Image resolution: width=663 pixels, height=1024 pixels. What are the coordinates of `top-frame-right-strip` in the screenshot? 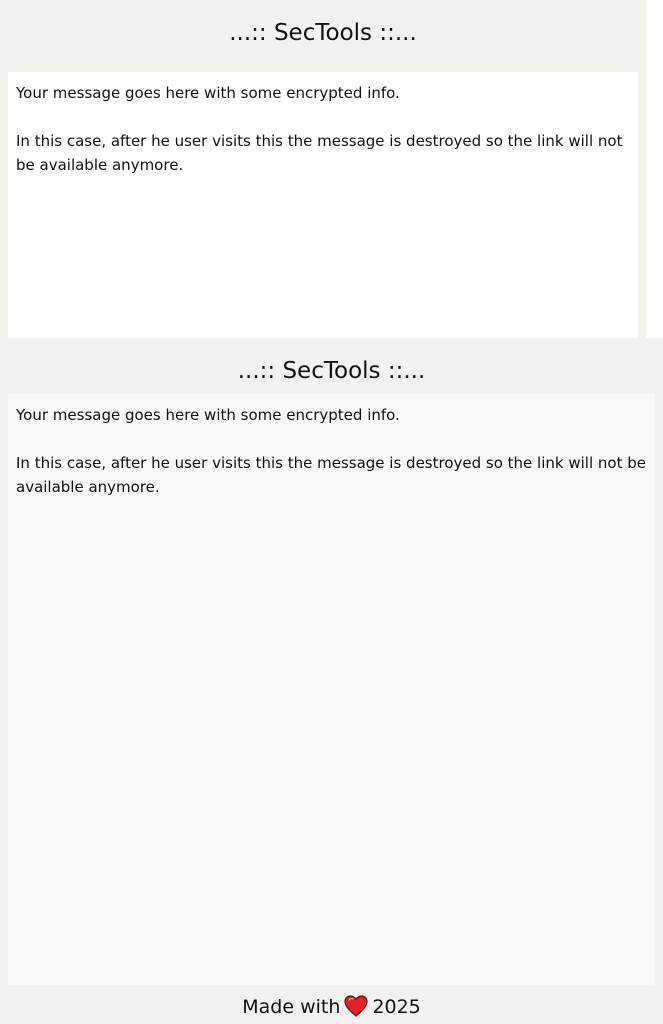 It's located at (654, 169).